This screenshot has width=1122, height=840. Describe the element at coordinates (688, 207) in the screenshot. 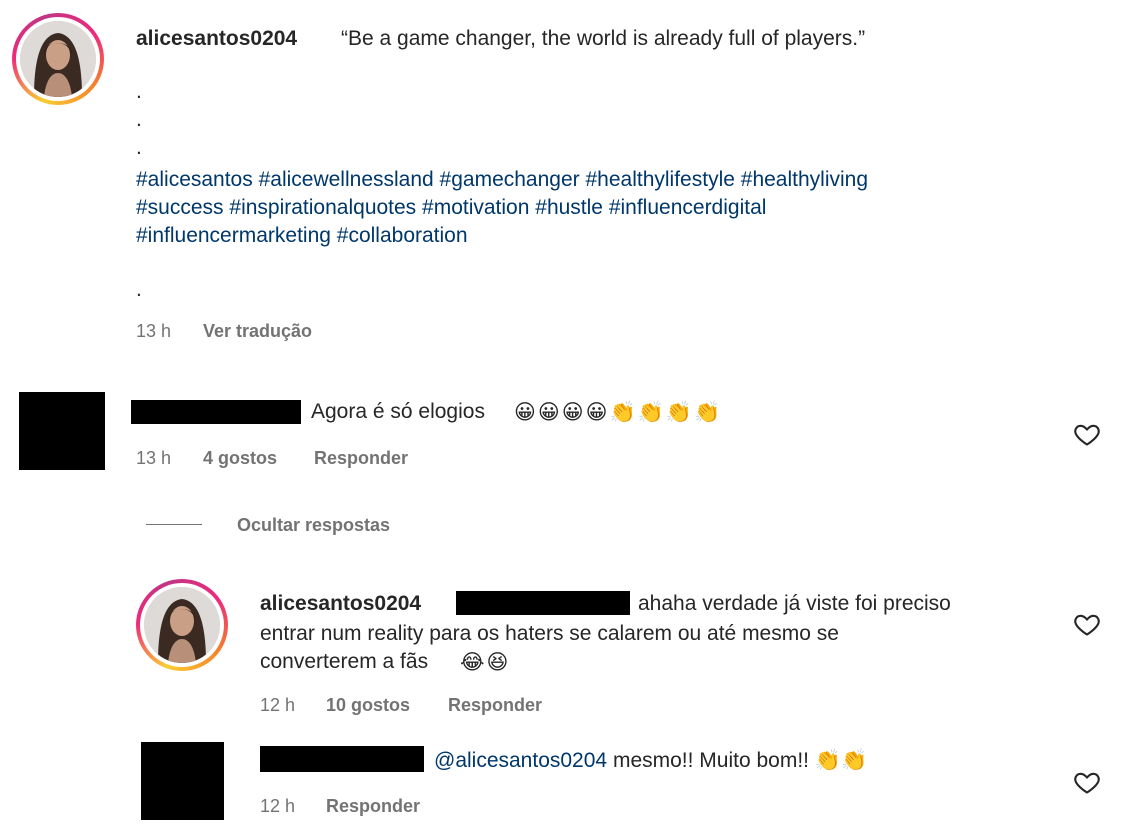

I see `hashtag-link: #influencerdigital` at that location.